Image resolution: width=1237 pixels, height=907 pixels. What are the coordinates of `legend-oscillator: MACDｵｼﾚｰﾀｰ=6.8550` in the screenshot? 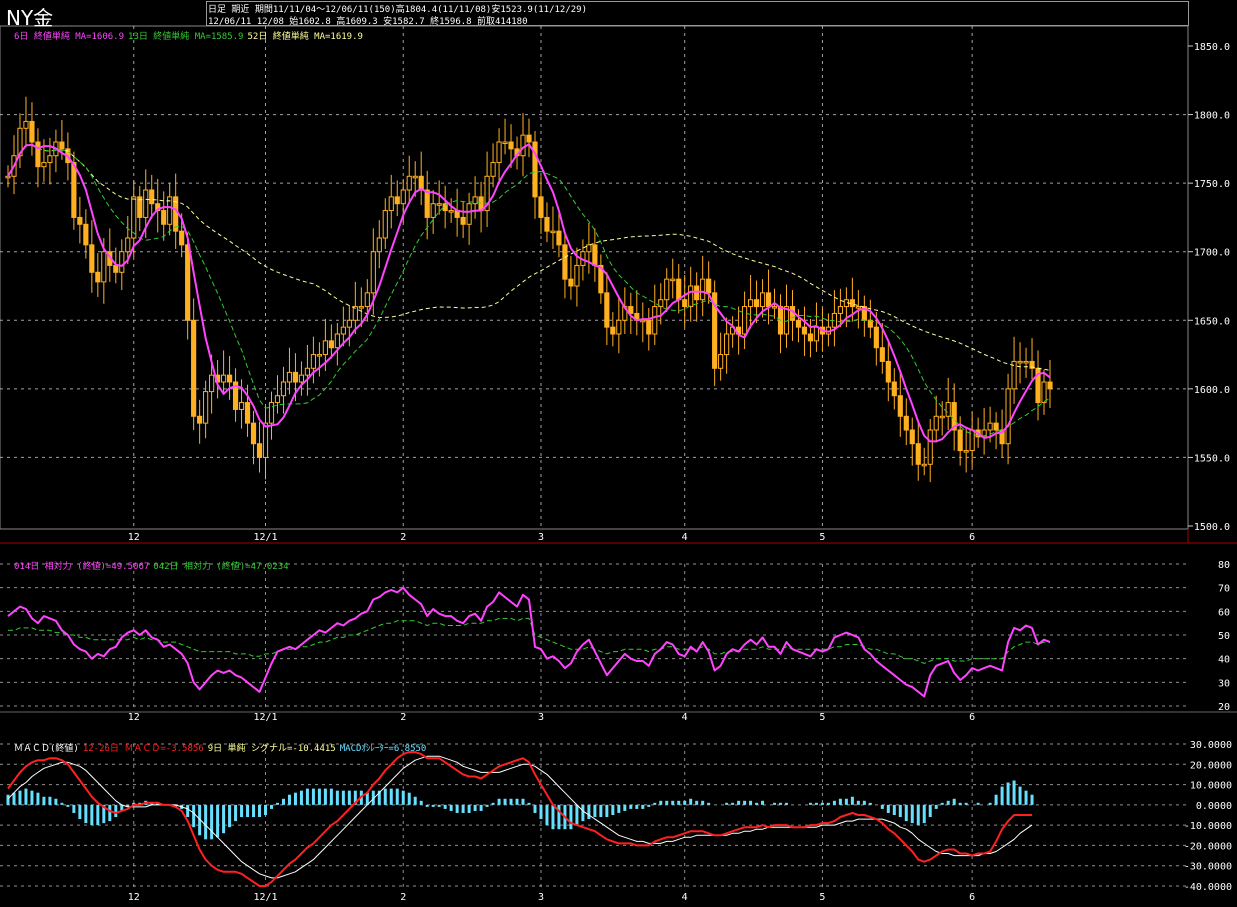 It's located at (383, 749).